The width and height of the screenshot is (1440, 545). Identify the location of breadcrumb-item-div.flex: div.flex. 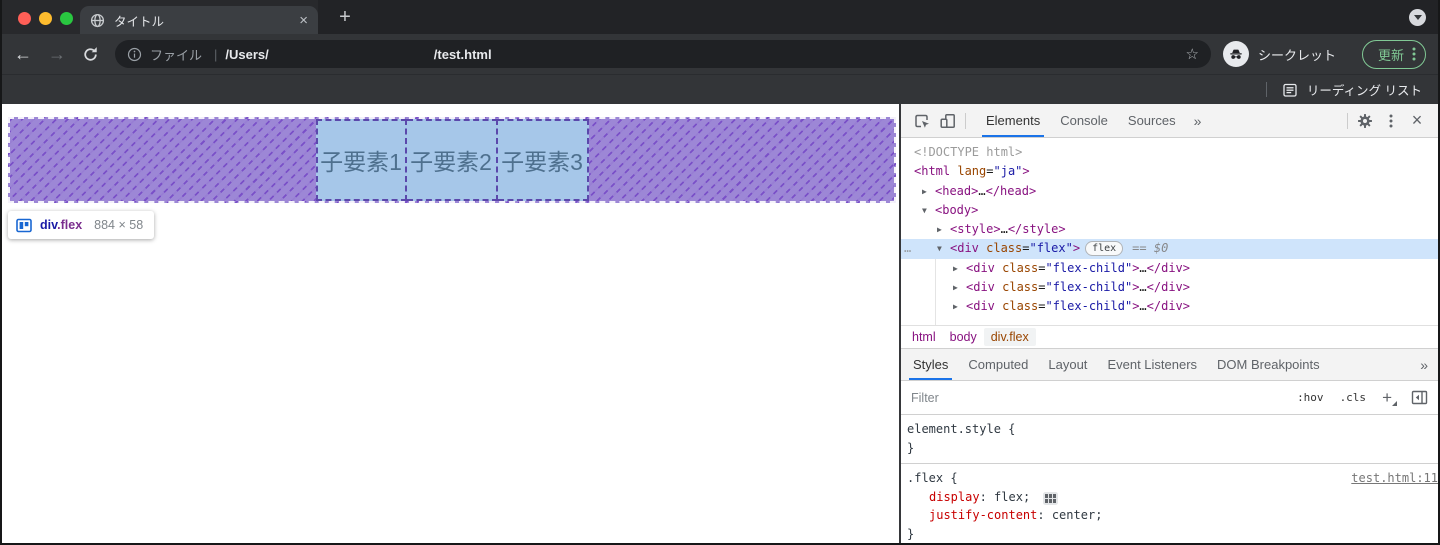
(1009, 337).